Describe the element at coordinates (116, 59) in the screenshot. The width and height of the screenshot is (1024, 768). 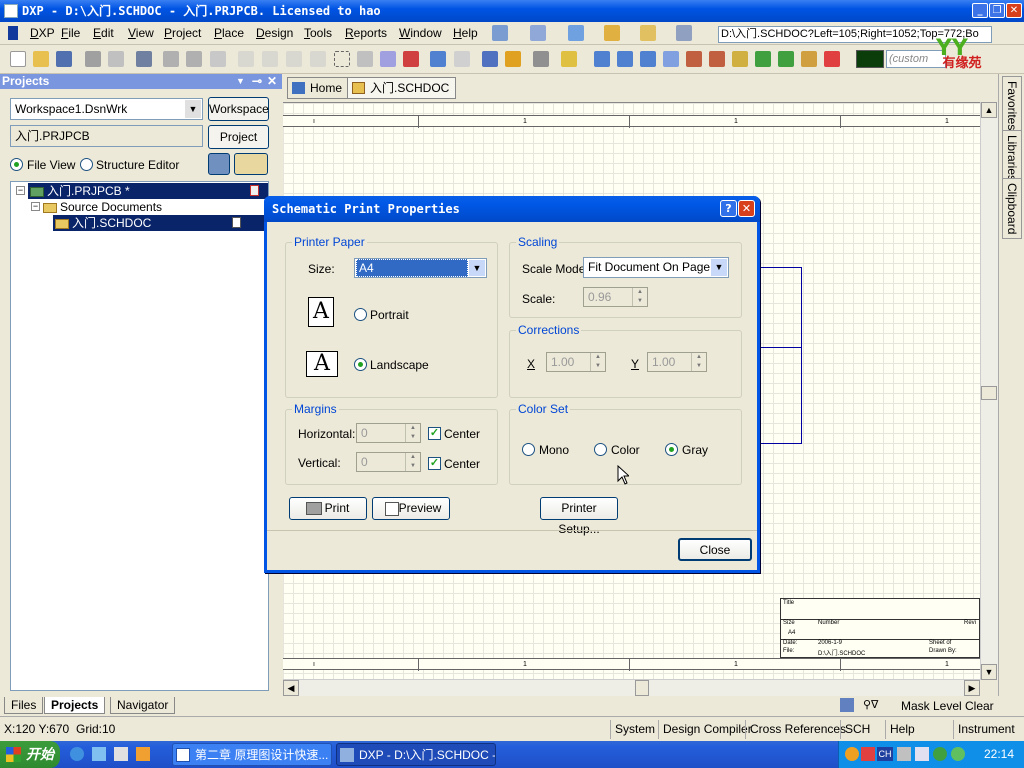
I see `print-preview-icon` at that location.